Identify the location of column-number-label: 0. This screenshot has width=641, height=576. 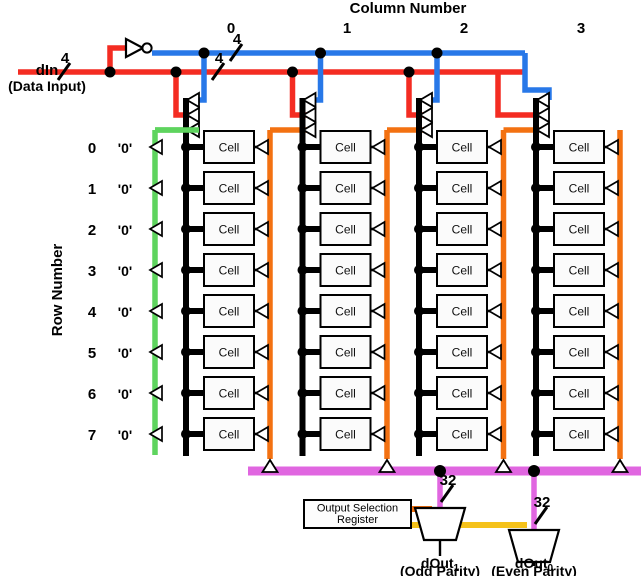
(231, 28).